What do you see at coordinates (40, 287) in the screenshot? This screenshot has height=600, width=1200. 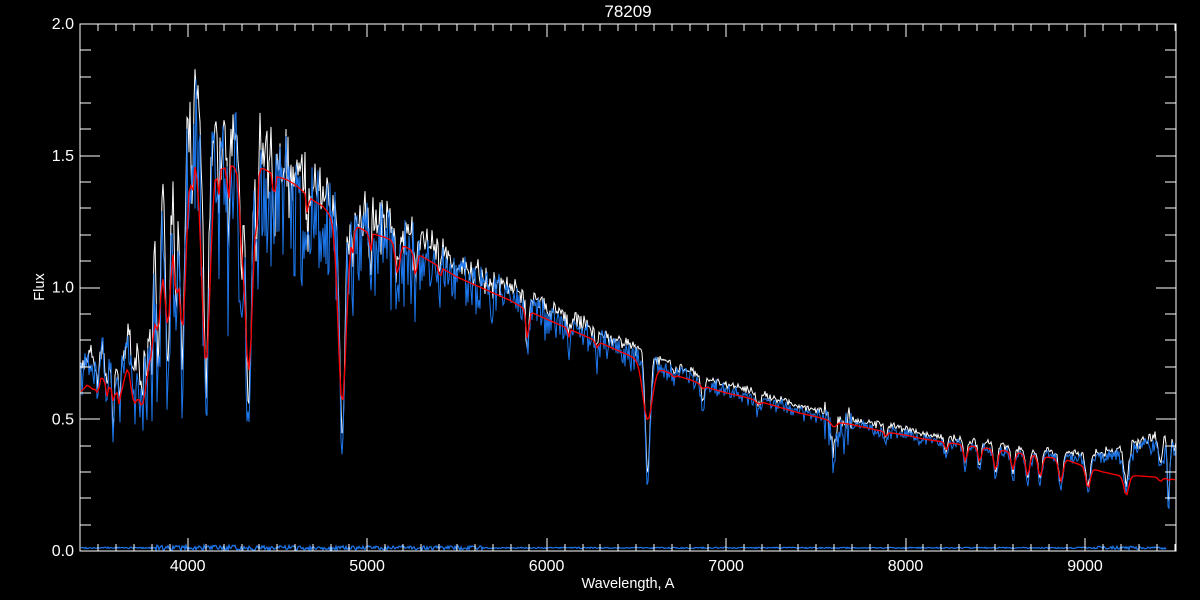 I see `y-axis-label: Flux` at bounding box center [40, 287].